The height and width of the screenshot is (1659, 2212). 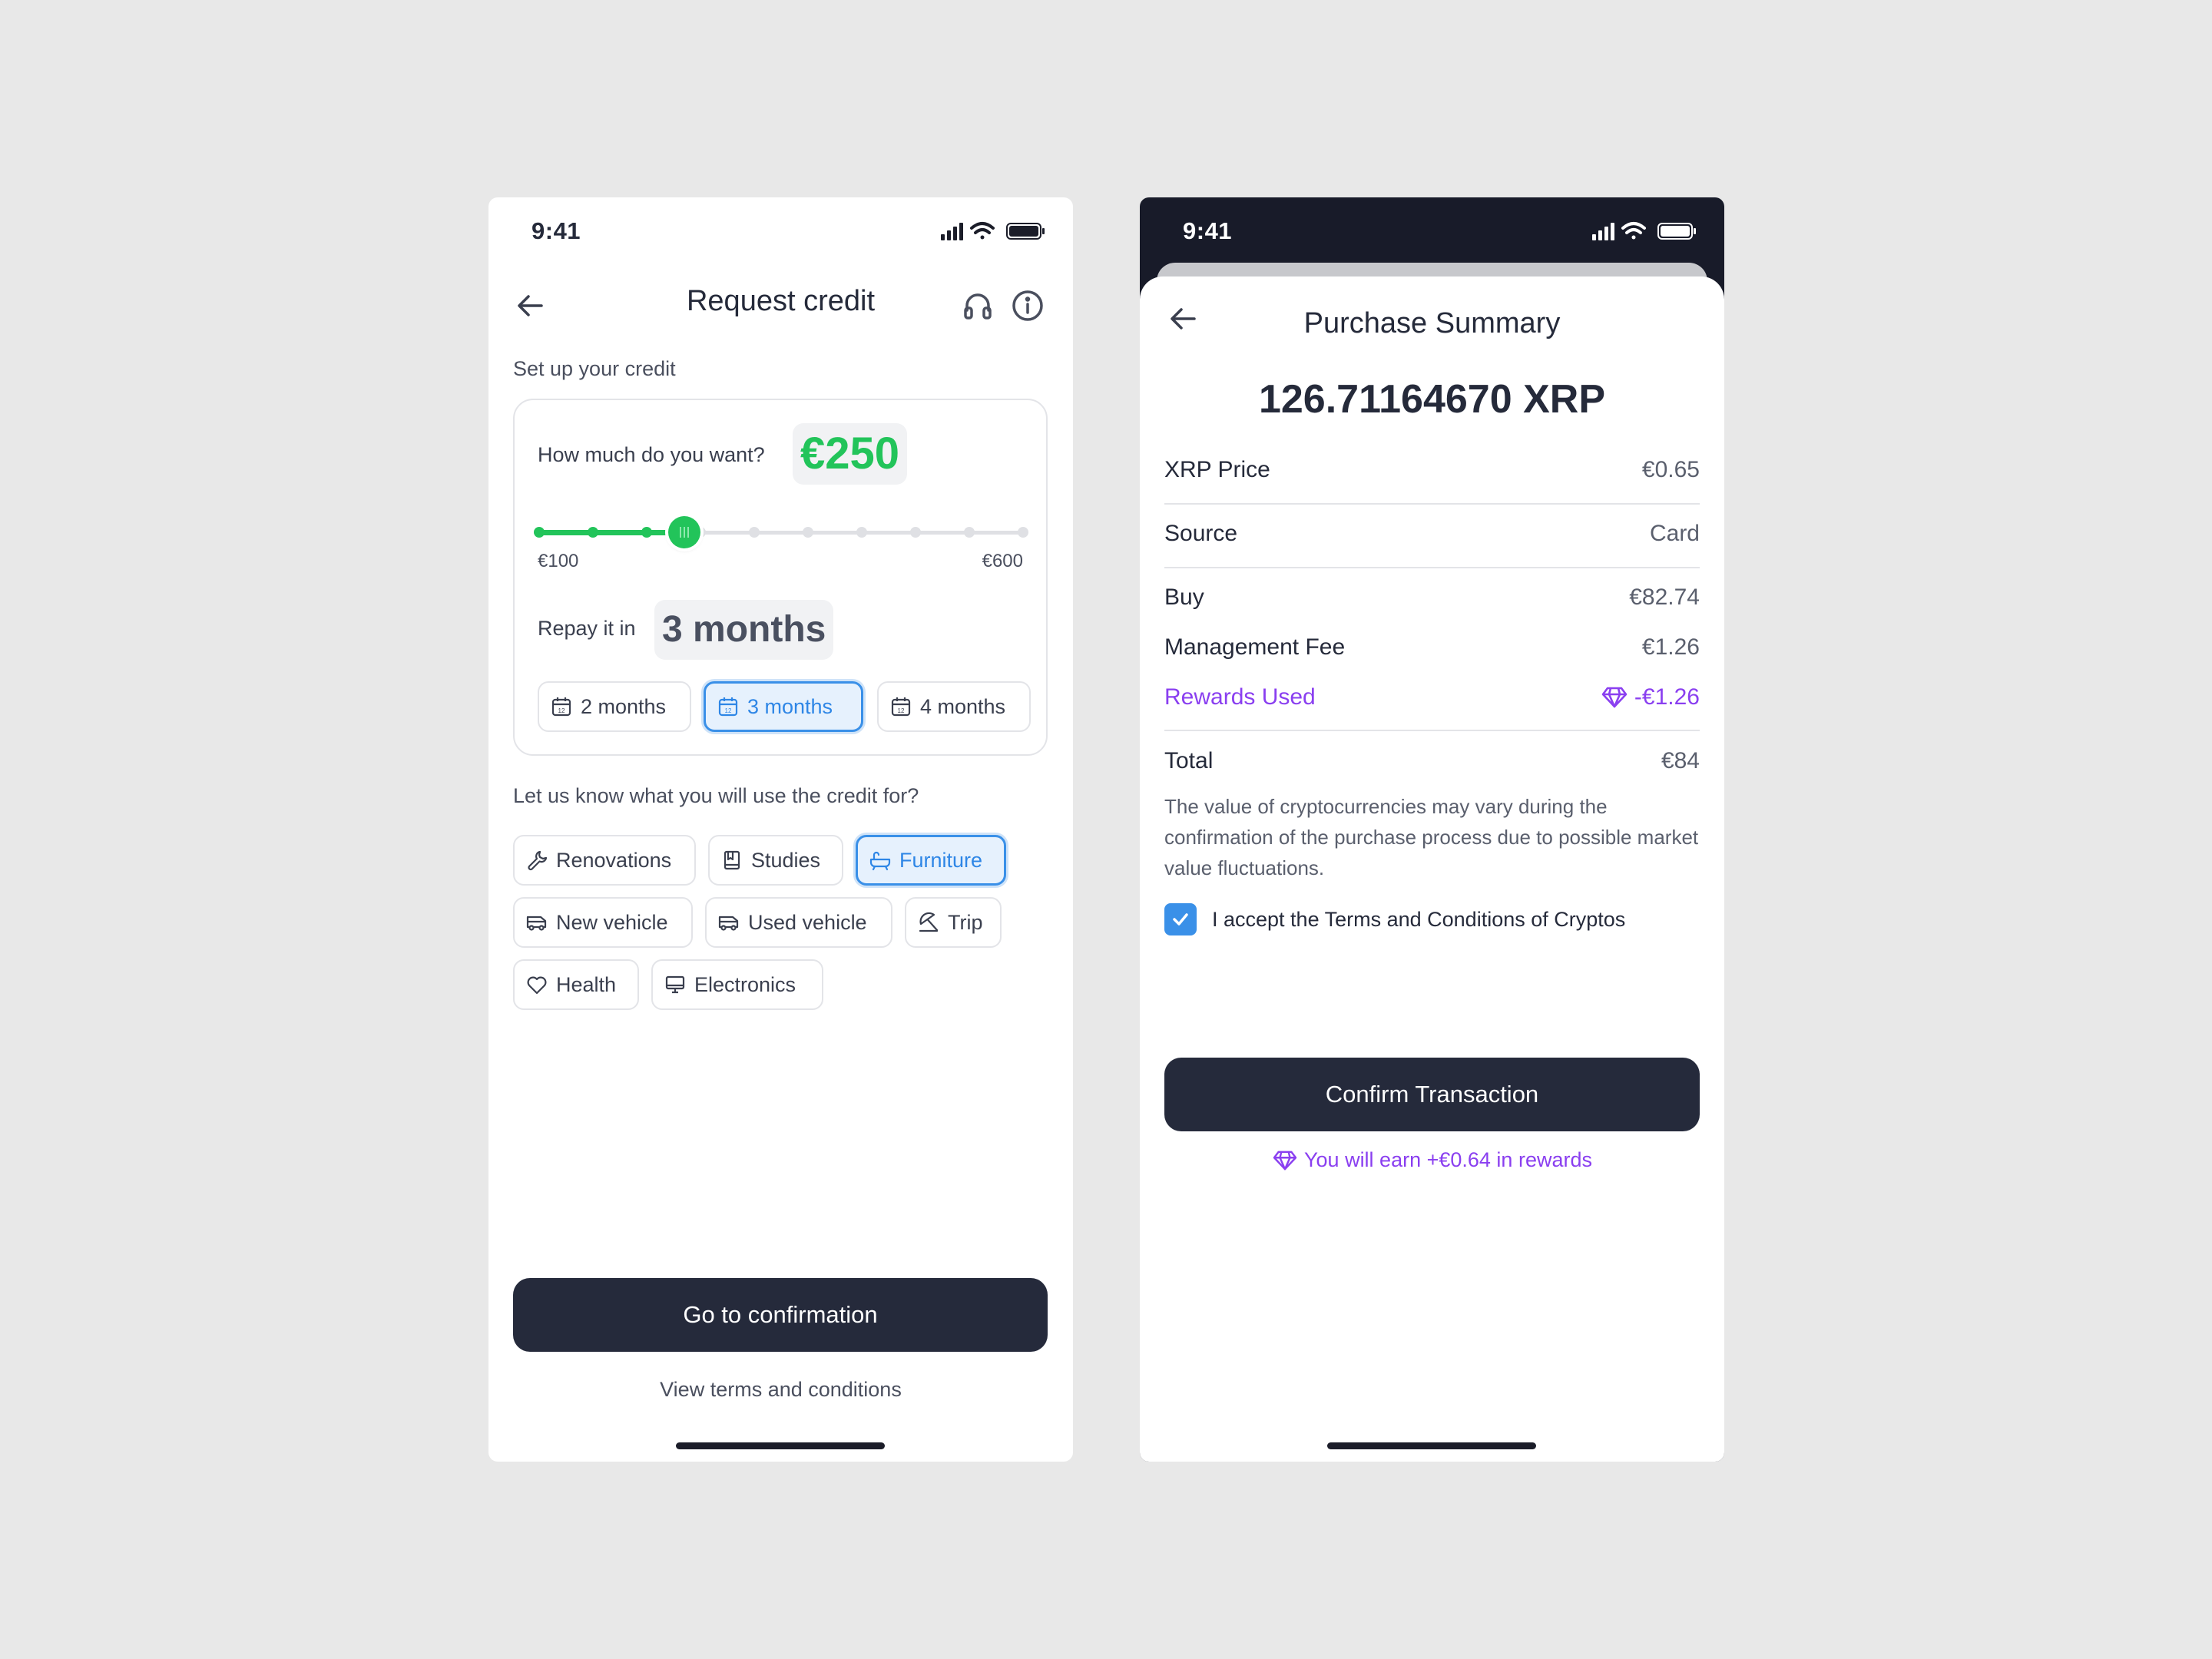 What do you see at coordinates (780, 305) in the screenshot?
I see `nav-bar: Request credit` at bounding box center [780, 305].